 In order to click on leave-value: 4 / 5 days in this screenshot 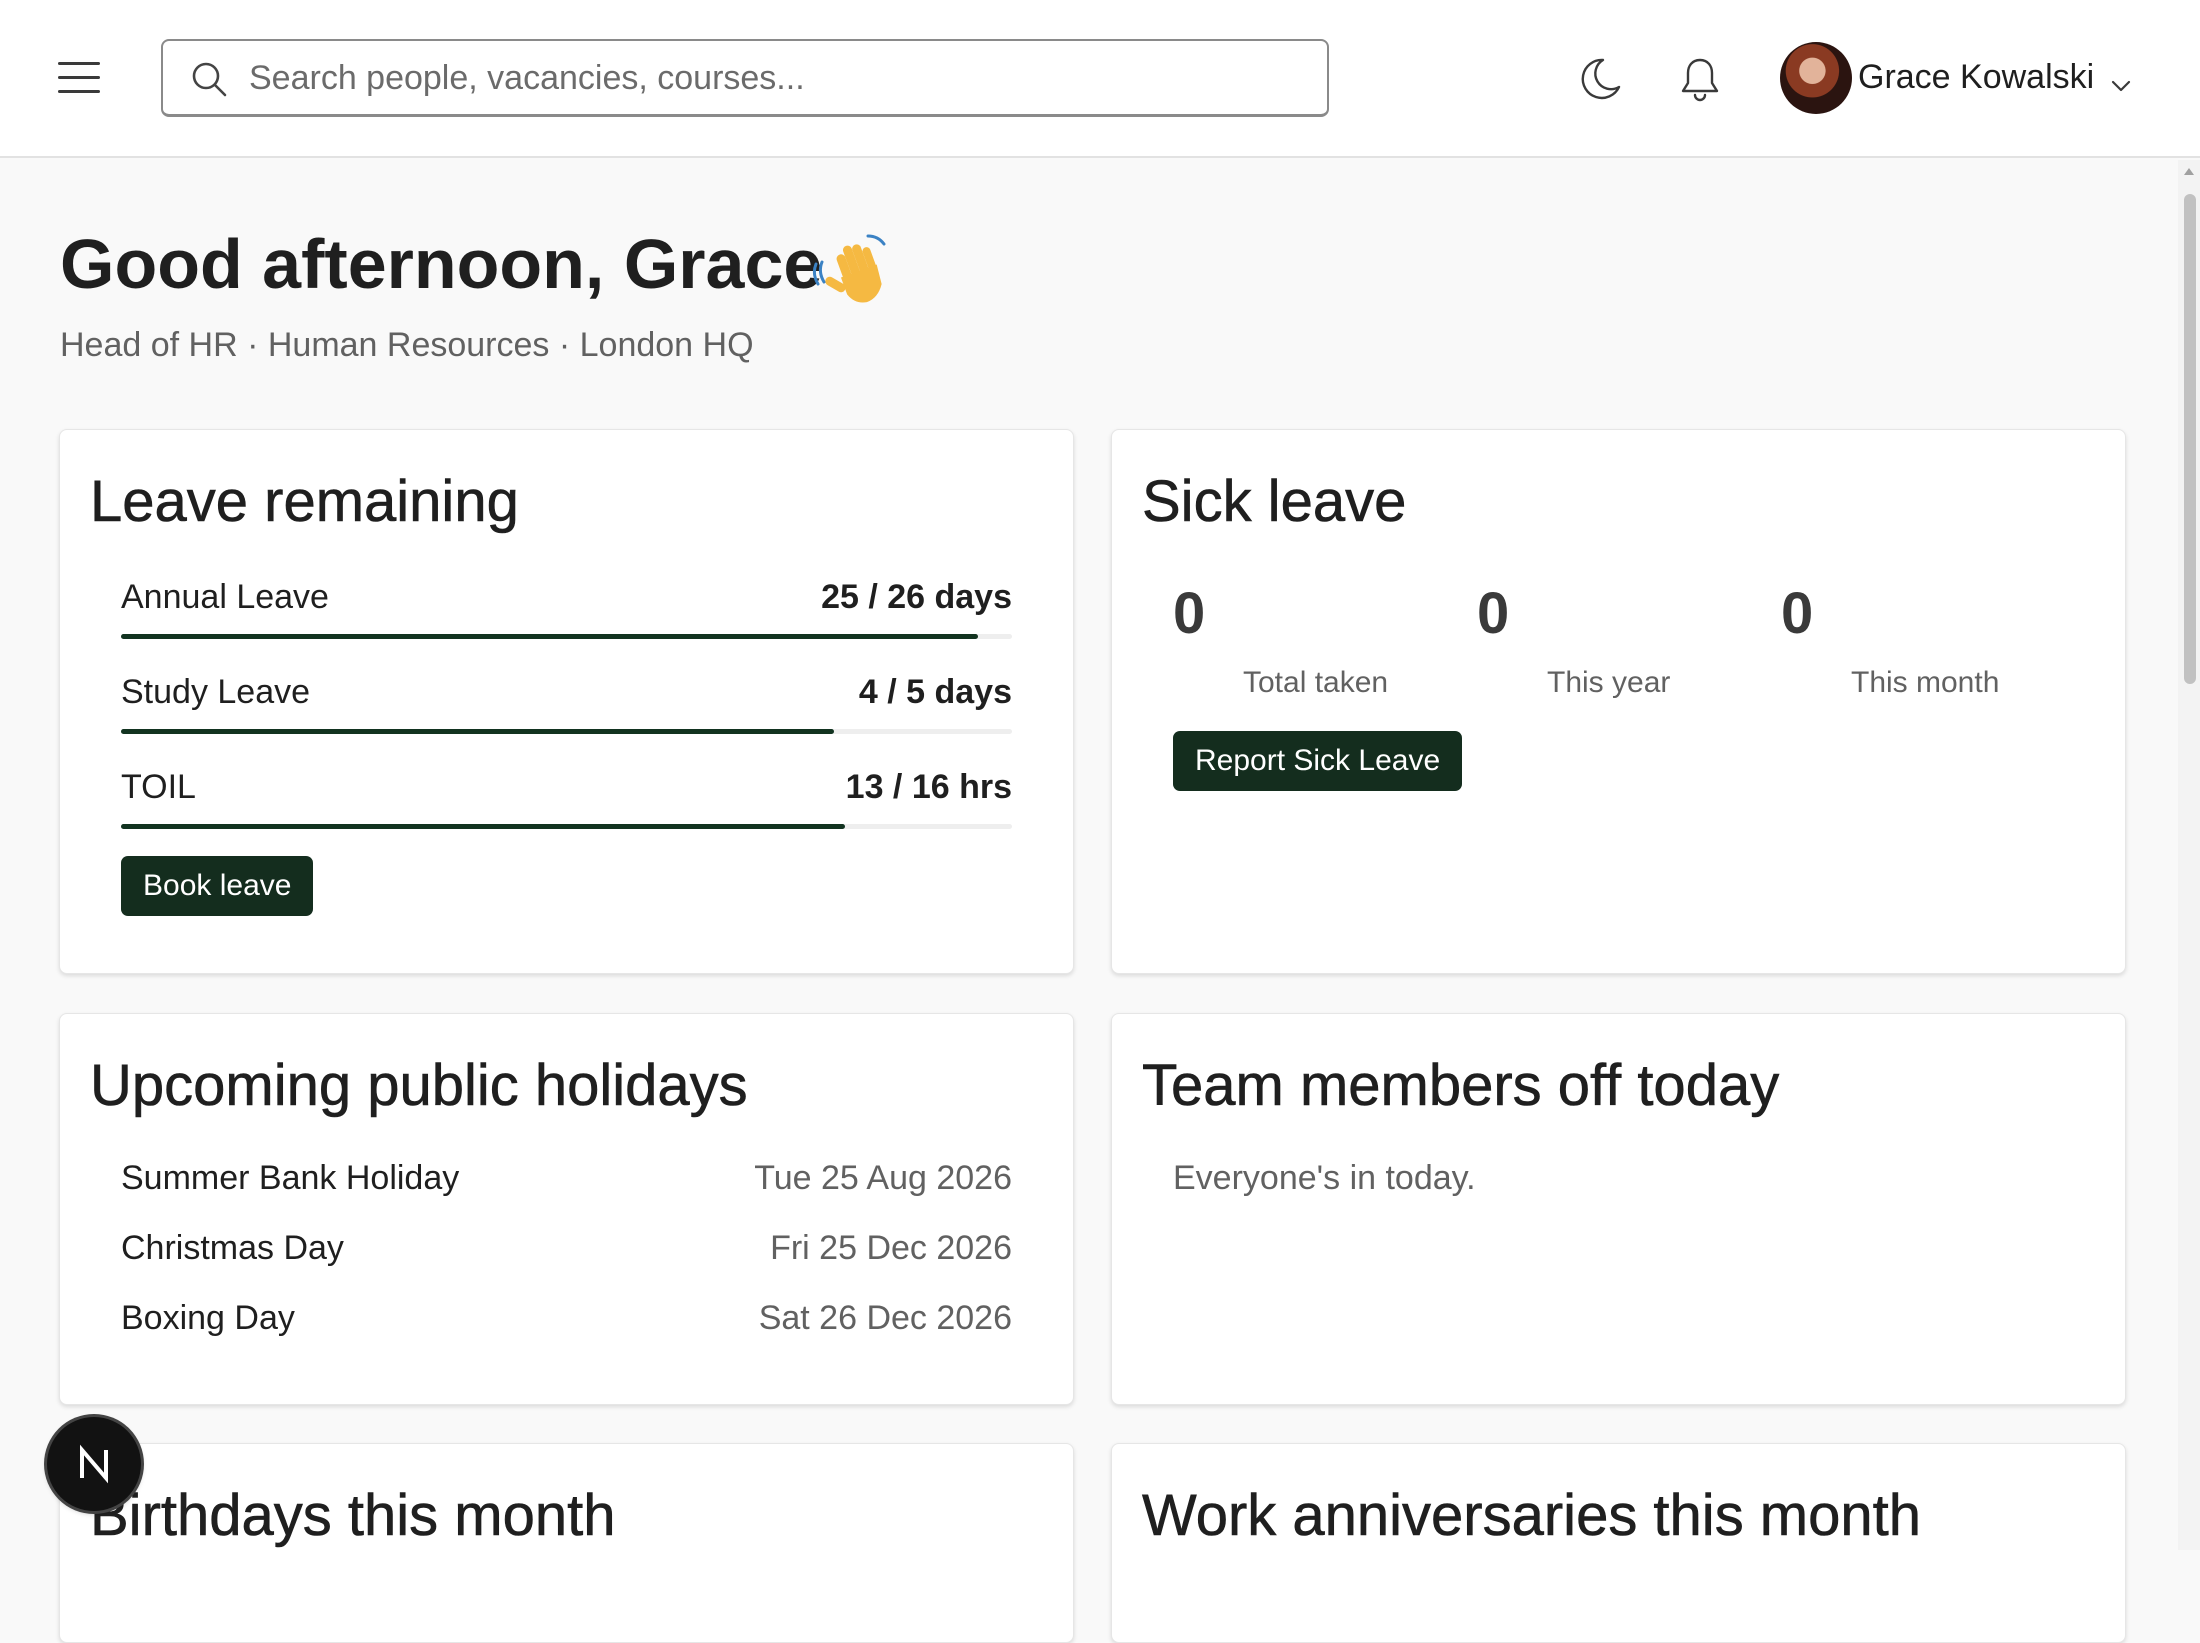, I will do `click(935, 692)`.